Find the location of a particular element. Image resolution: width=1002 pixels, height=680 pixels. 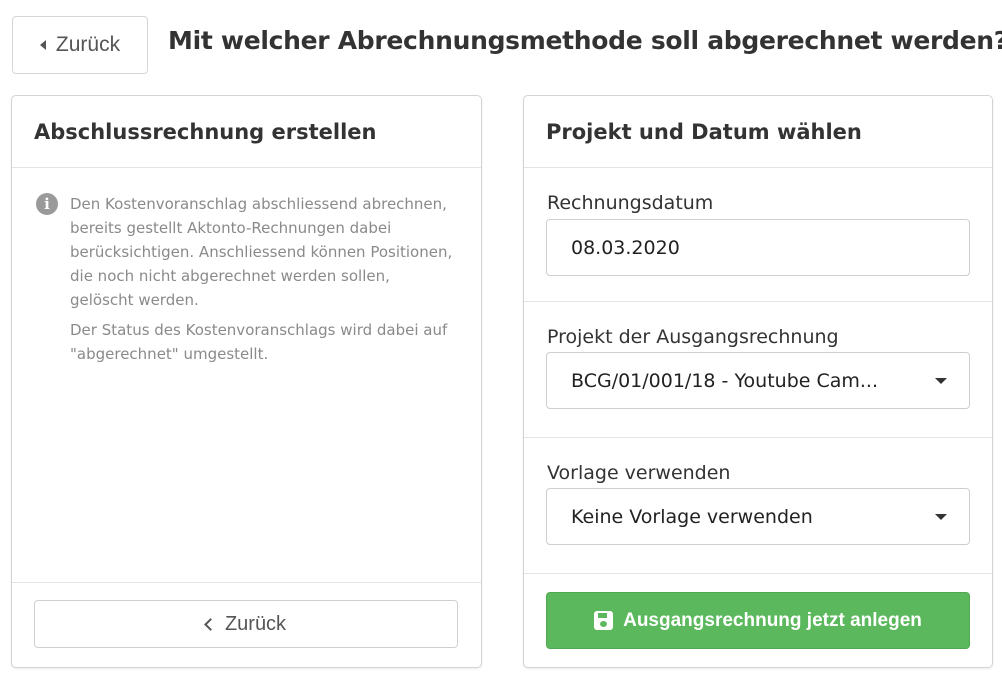

project-date-card-title: Projekt und Datum wählen is located at coordinates (758, 132).